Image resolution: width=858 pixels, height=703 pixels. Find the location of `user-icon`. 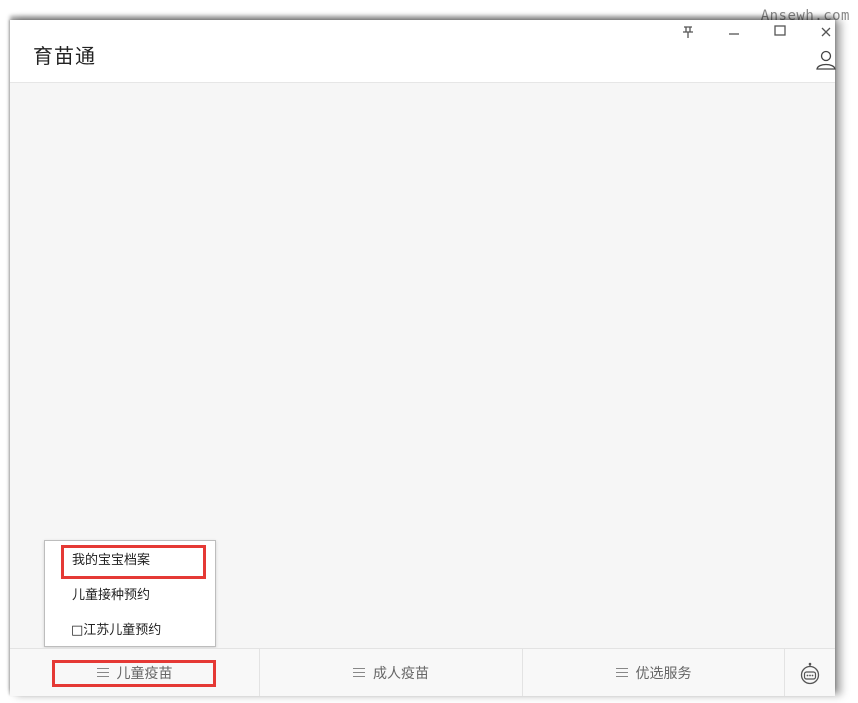

user-icon is located at coordinates (826, 60).